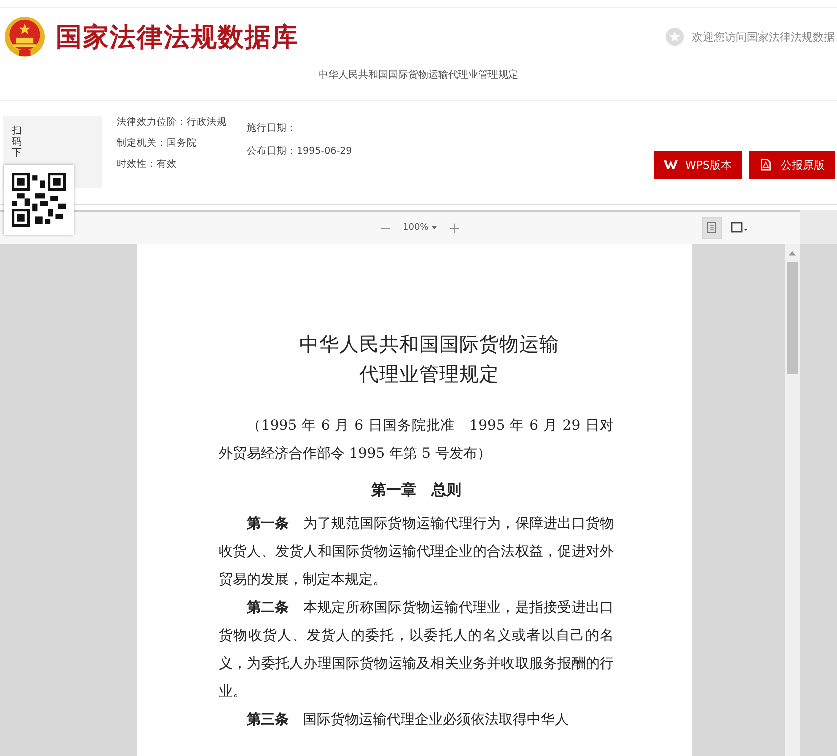 This screenshot has width=837, height=756. Describe the element at coordinates (766, 165) in the screenshot. I see `pdf-icon` at that location.